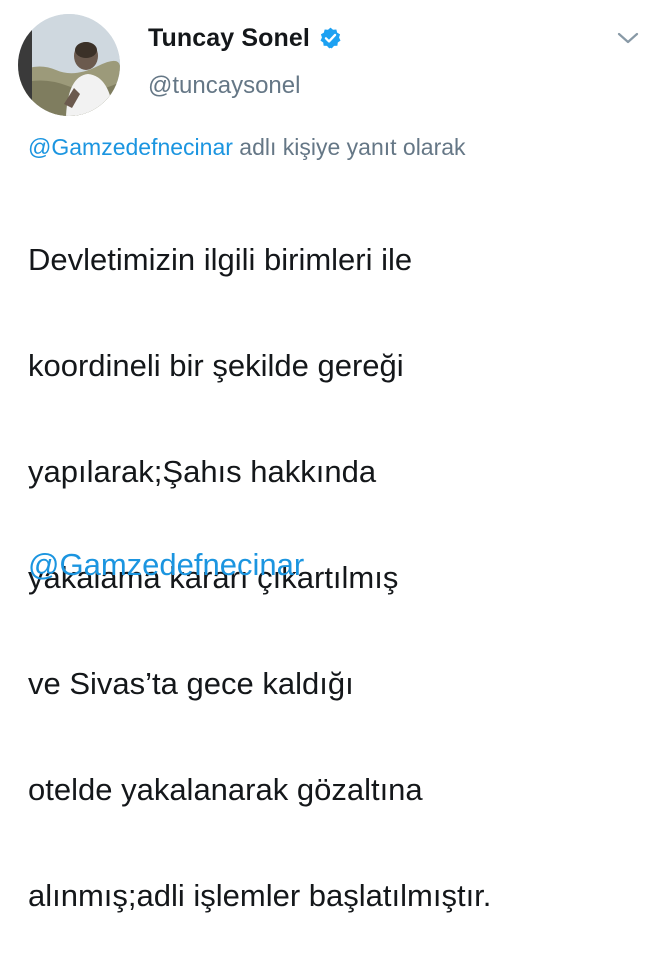  Describe the element at coordinates (191, 683) in the screenshot. I see `tweet-text-line: ve Sivas’ta gece kaldığı` at that location.